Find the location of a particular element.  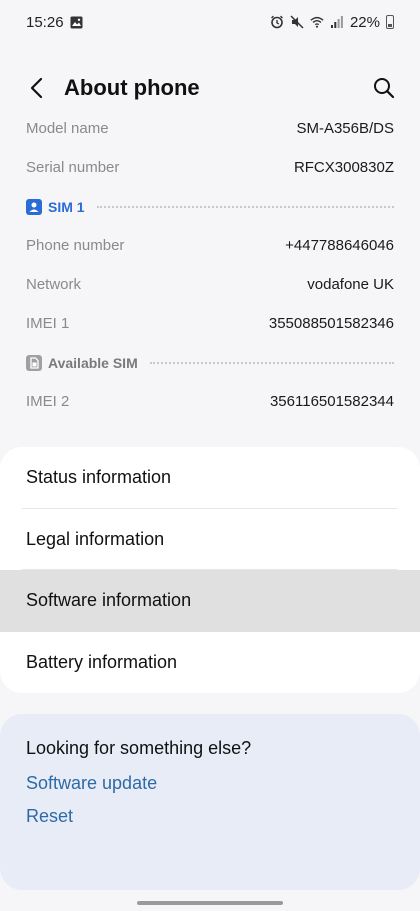

menu-item-label: Legal information is located at coordinates (95, 538).